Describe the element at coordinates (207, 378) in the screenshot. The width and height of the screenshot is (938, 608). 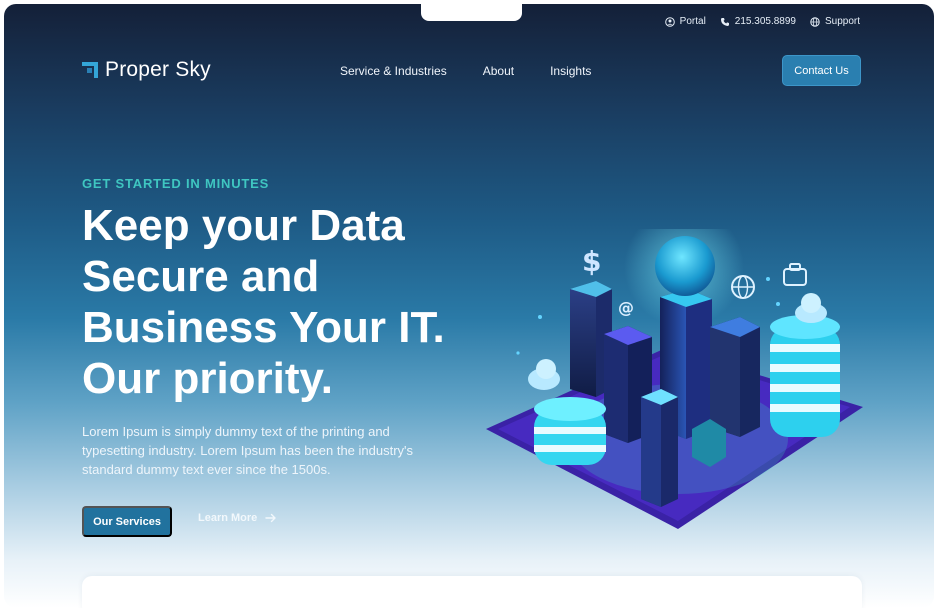
I see `headline-line-4: Our priority.` at that location.